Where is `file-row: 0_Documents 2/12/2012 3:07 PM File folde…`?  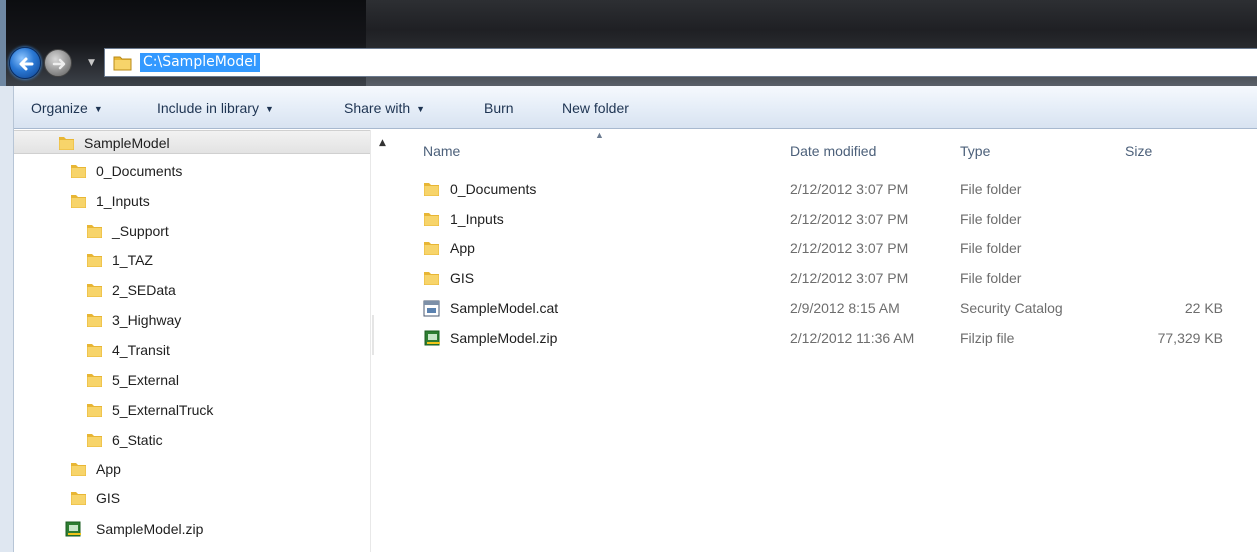 file-row: 0_Documents 2/12/2012 3:07 PM File folde… is located at coordinates (827, 189).